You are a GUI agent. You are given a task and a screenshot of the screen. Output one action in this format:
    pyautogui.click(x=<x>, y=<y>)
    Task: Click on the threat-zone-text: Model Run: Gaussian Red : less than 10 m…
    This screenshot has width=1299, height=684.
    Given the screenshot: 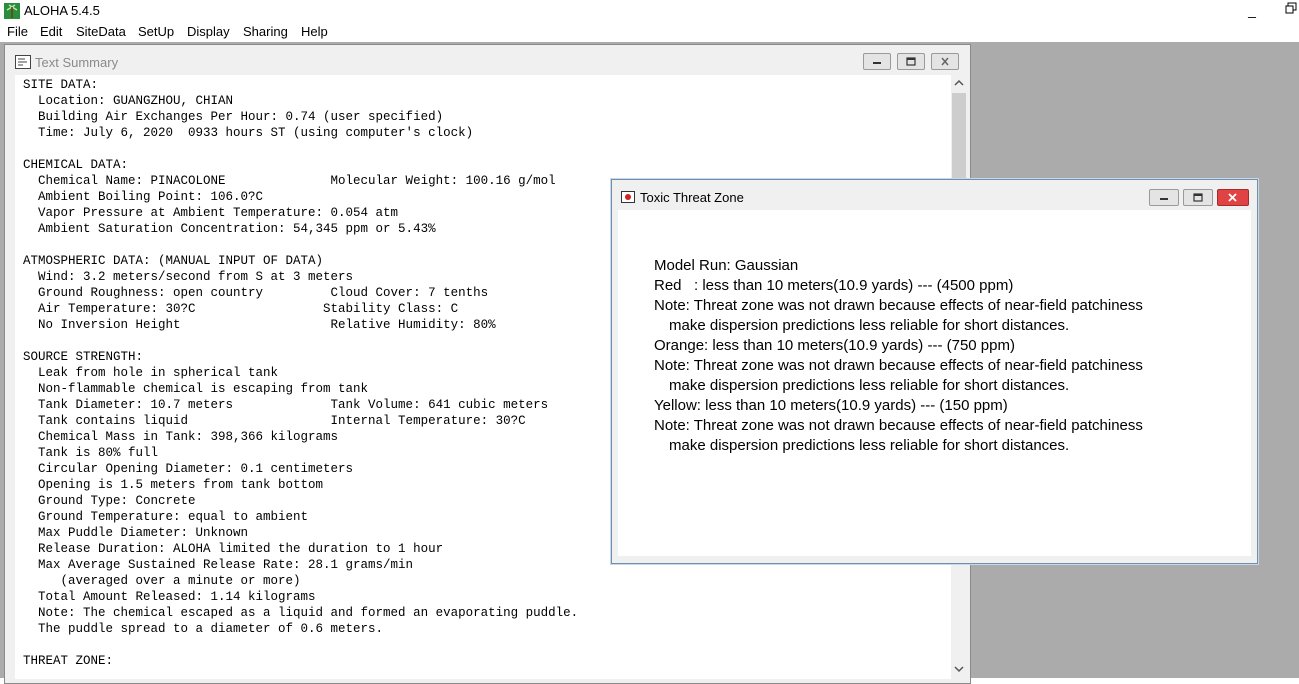 What is the action you would take?
    pyautogui.click(x=898, y=356)
    